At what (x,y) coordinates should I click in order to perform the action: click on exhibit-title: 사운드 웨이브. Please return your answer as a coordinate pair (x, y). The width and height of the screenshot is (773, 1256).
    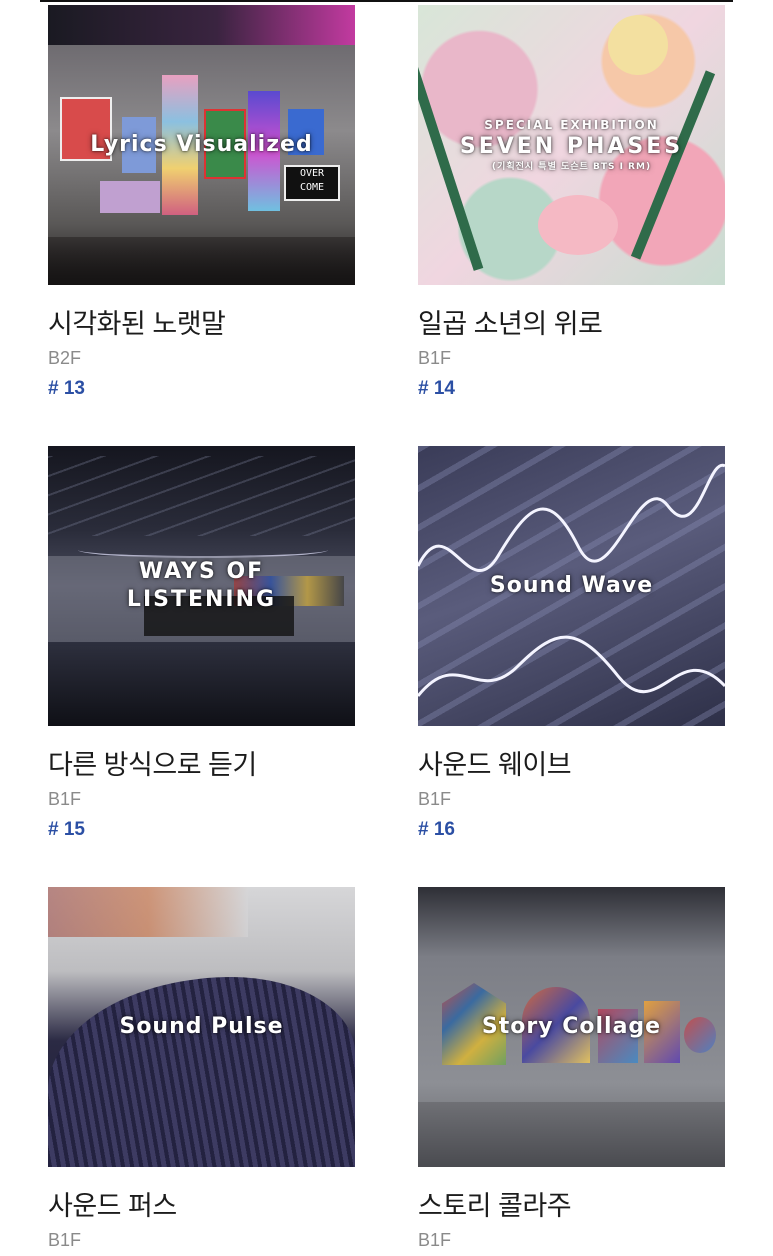
    Looking at the image, I should click on (571, 765).